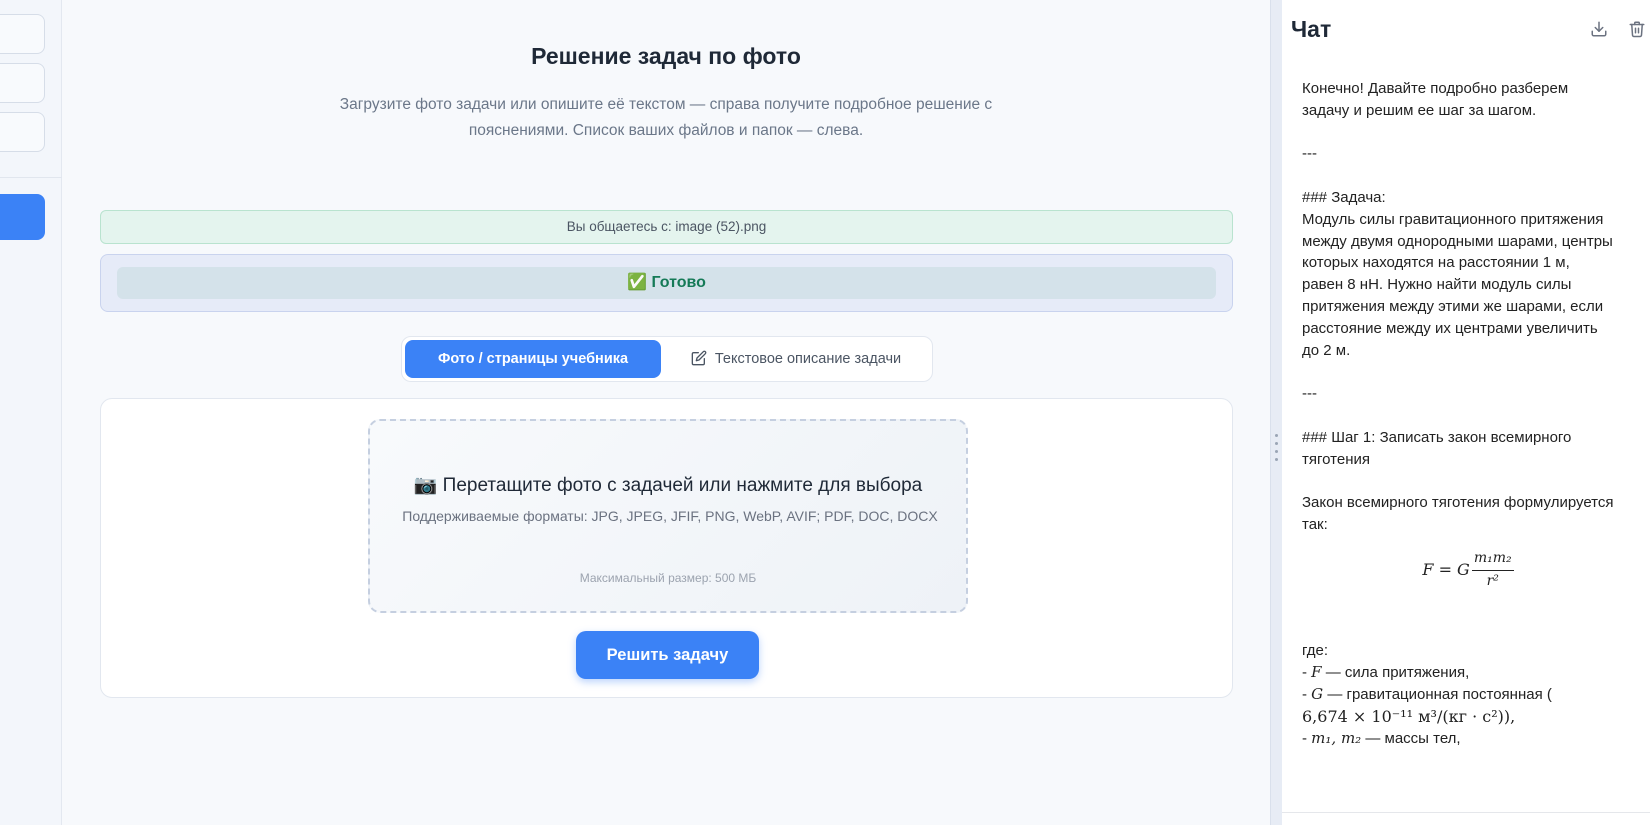 The image size is (1650, 825). Describe the element at coordinates (1315, 651) in the screenshot. I see `chat-where: где:` at that location.